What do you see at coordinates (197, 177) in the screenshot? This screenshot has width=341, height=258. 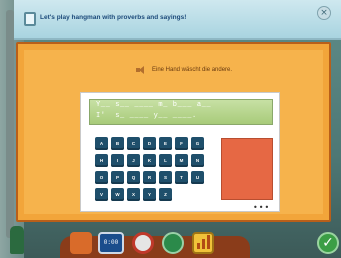 I see `key-u: U` at bounding box center [197, 177].